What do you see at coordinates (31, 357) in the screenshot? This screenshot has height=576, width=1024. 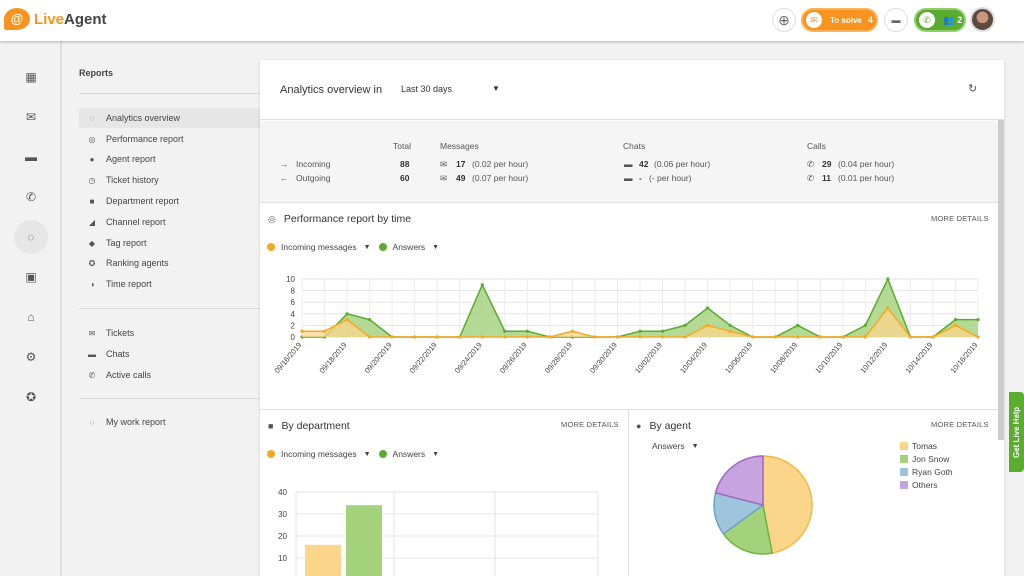 I see `settings-icon: ⚙` at bounding box center [31, 357].